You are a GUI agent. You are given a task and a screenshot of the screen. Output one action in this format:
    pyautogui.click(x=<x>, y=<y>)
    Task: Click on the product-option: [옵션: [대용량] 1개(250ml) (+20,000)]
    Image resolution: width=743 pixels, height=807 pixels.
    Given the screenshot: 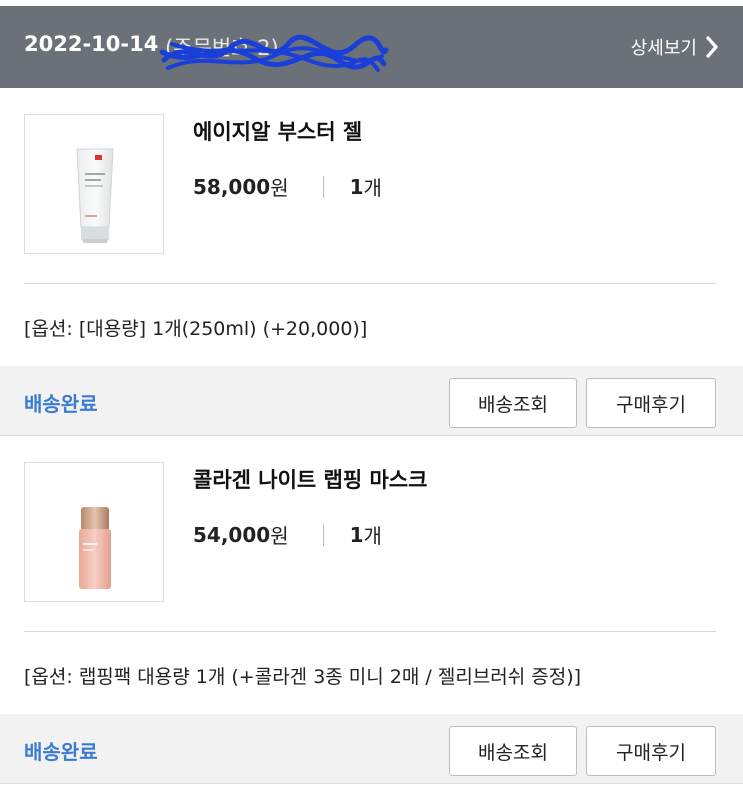 What is the action you would take?
    pyautogui.click(x=196, y=329)
    